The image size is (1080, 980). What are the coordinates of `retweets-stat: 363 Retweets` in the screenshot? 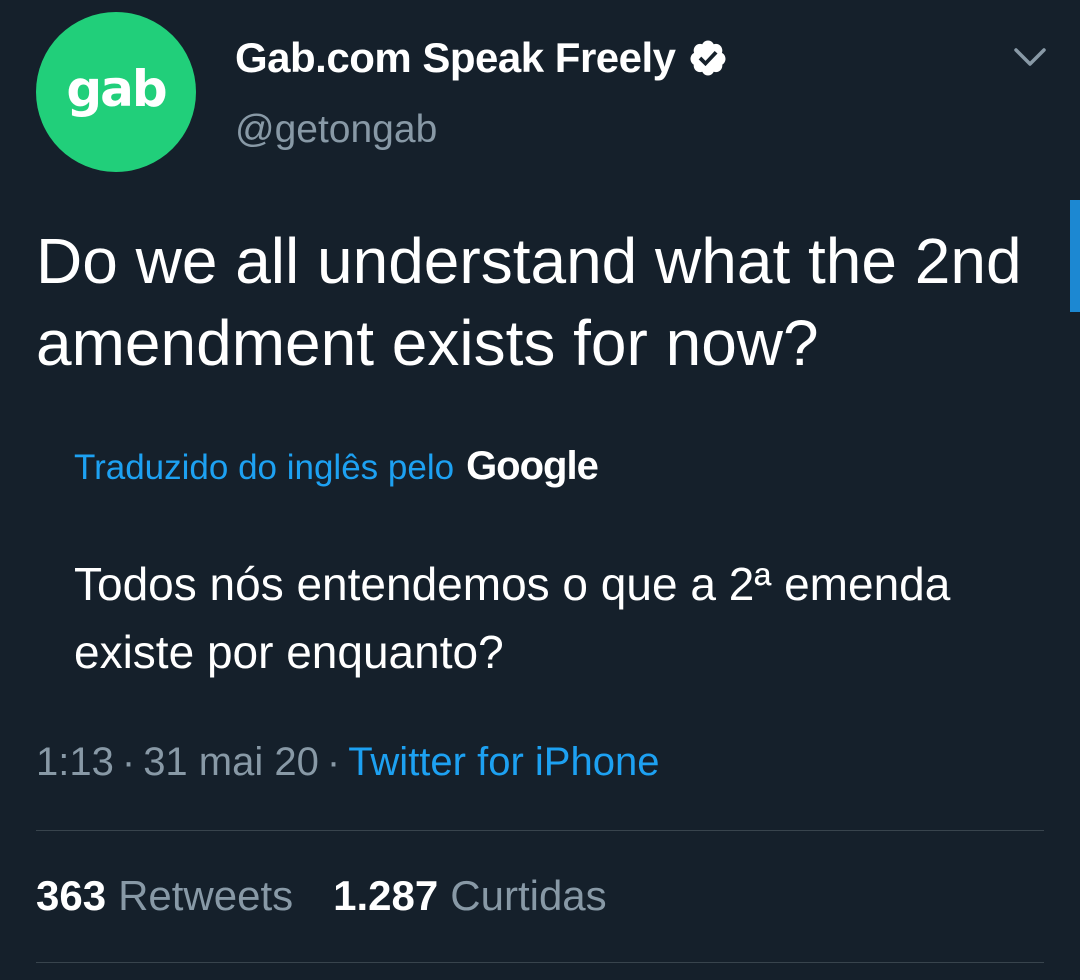 It's located at (164, 896).